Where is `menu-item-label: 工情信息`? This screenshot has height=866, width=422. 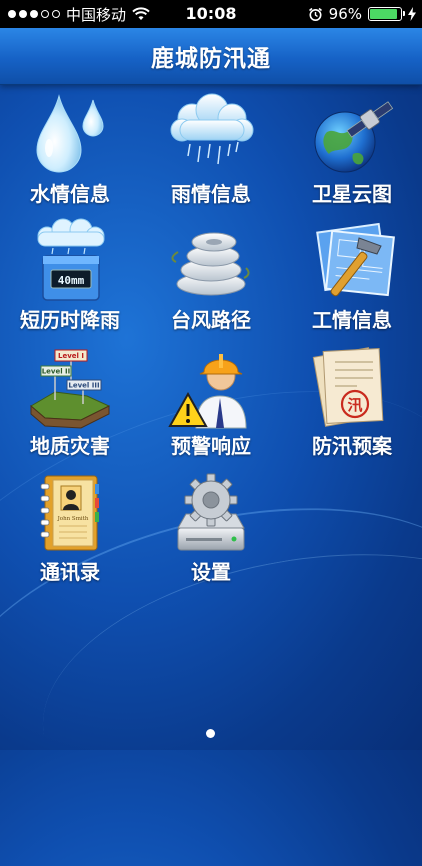
menu-item-label: 工情信息 is located at coordinates (352, 320).